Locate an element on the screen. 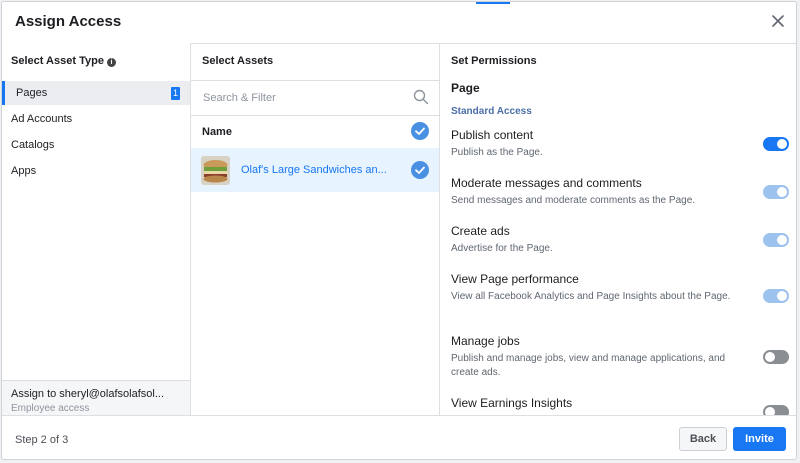 The height and width of the screenshot is (463, 800). close-icon is located at coordinates (778, 21).